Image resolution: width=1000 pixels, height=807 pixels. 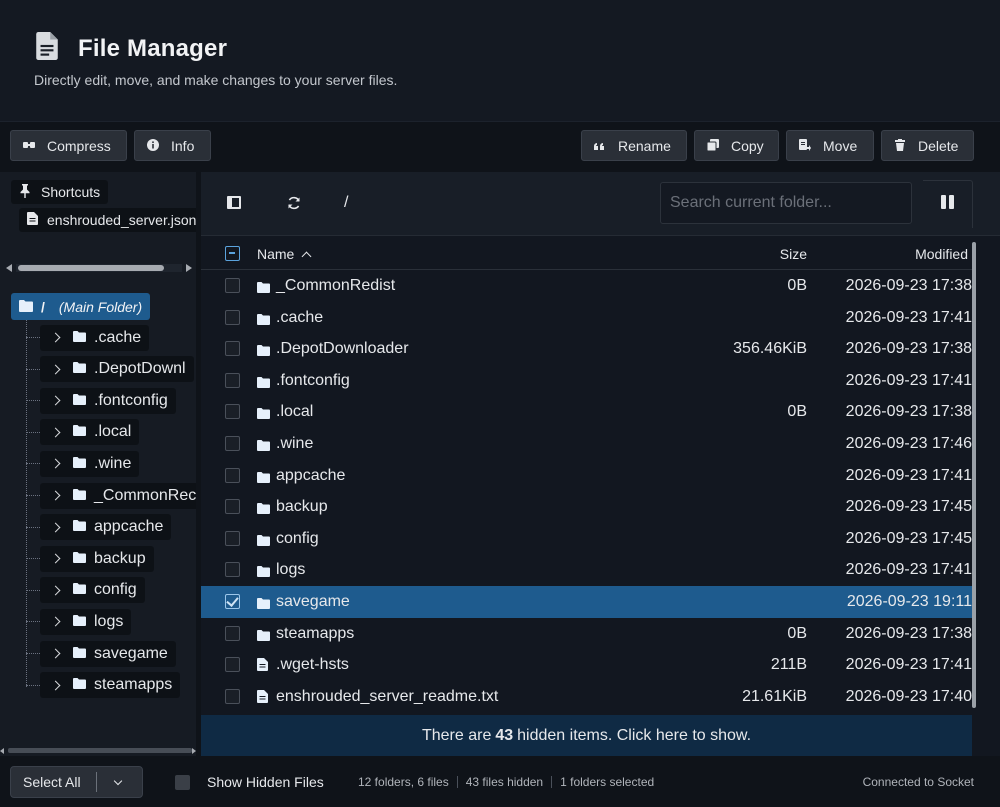 What do you see at coordinates (234, 205) in the screenshot?
I see `sidebar-toggle-icon` at bounding box center [234, 205].